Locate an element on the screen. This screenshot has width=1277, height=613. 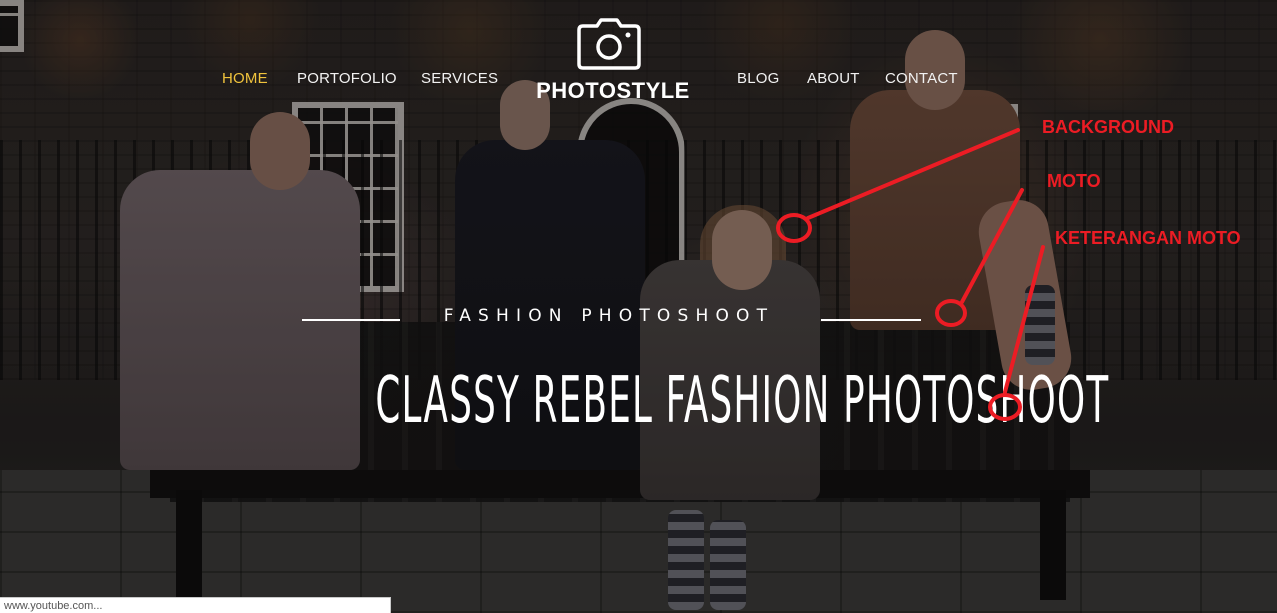
moto-line-left is located at coordinates (351, 320).